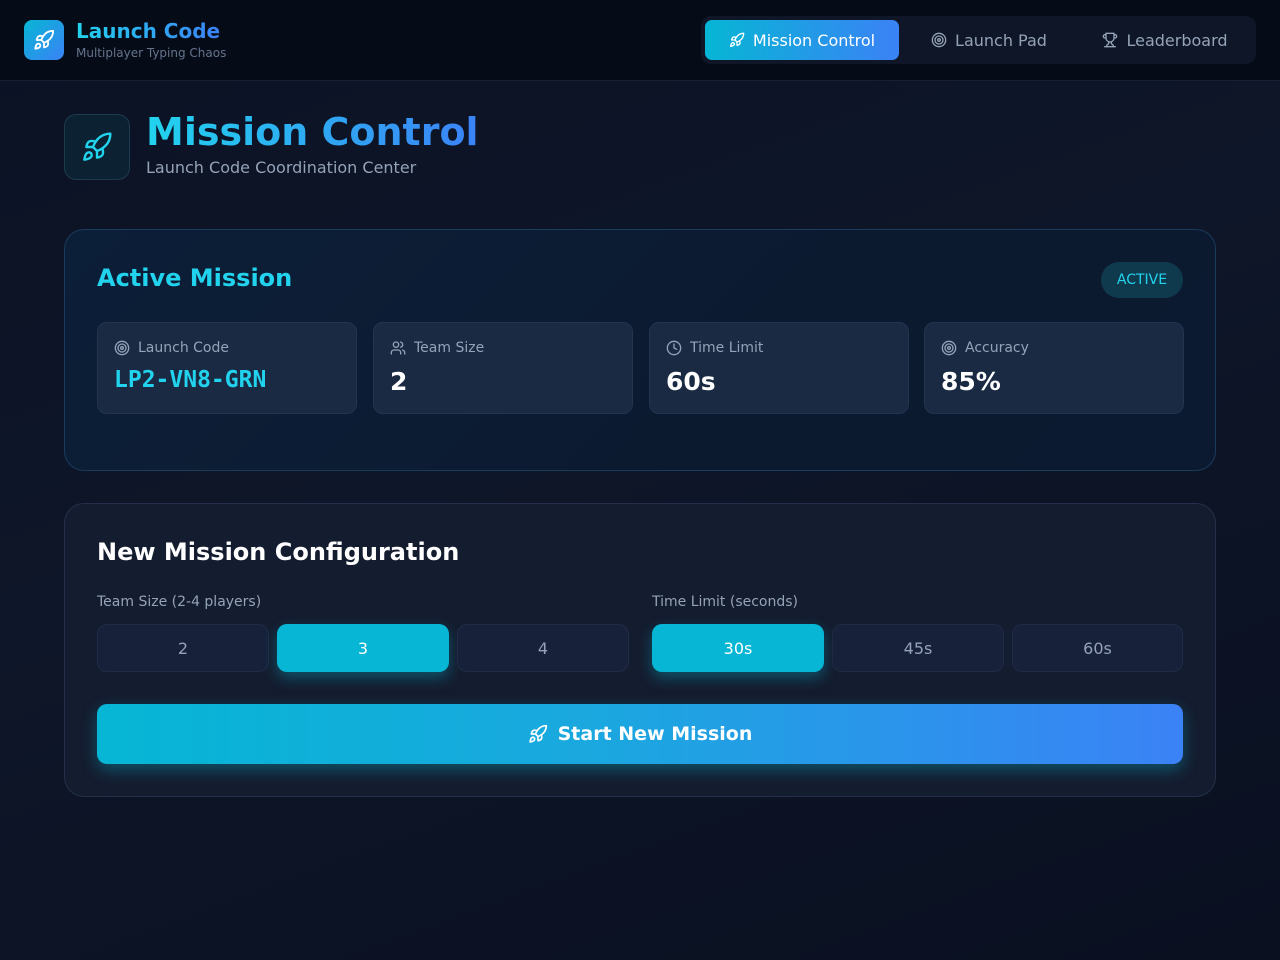 The image size is (1280, 960). I want to click on stat-label-row: Team Size, so click(437, 348).